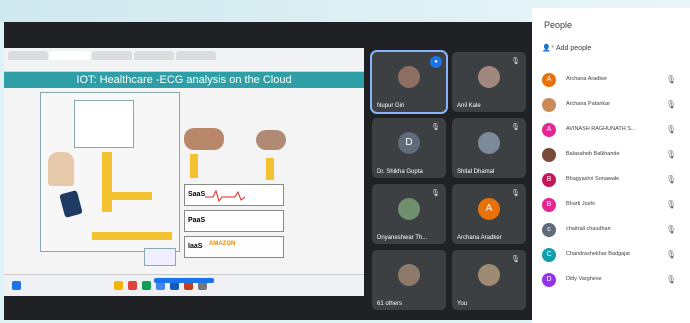 Image resolution: width=690 pixels, height=323 pixels. What do you see at coordinates (160, 257) in the screenshot?
I see `chart-thumbnail` at bounding box center [160, 257].